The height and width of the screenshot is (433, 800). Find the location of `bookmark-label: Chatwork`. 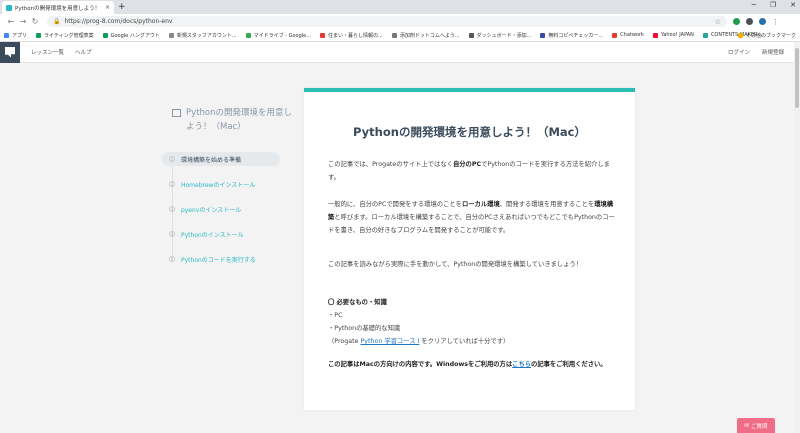

bookmark-label: Chatwork is located at coordinates (632, 35).